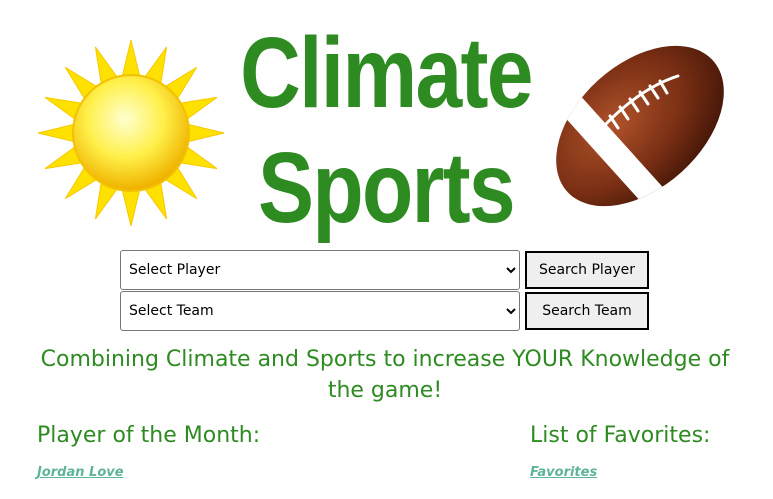 The image size is (773, 499). What do you see at coordinates (640, 126) in the screenshot?
I see `football-icon` at bounding box center [640, 126].